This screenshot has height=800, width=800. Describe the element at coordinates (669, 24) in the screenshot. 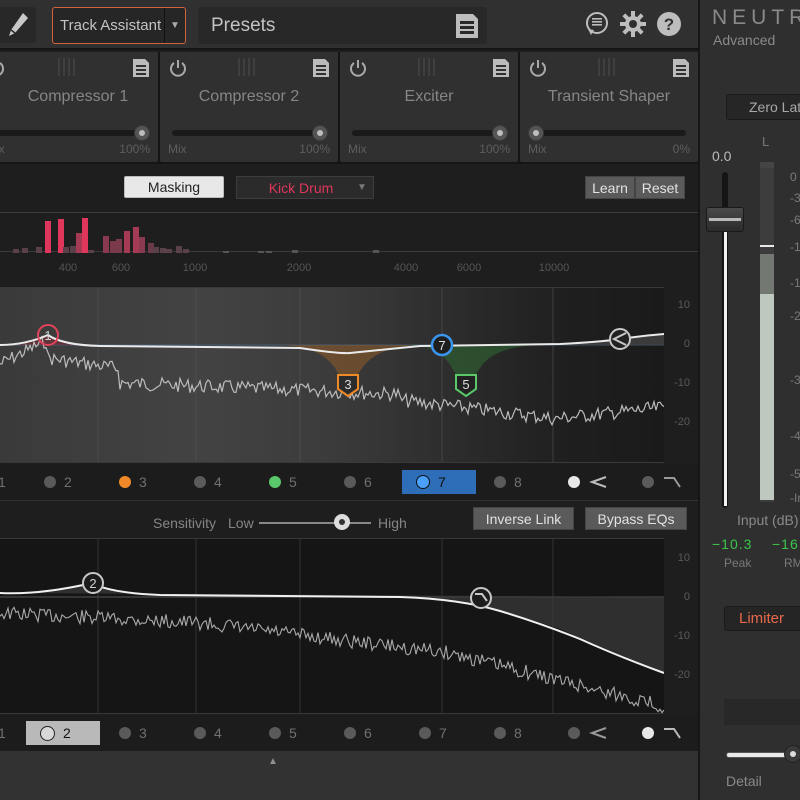

I see `help-button: ?` at that location.